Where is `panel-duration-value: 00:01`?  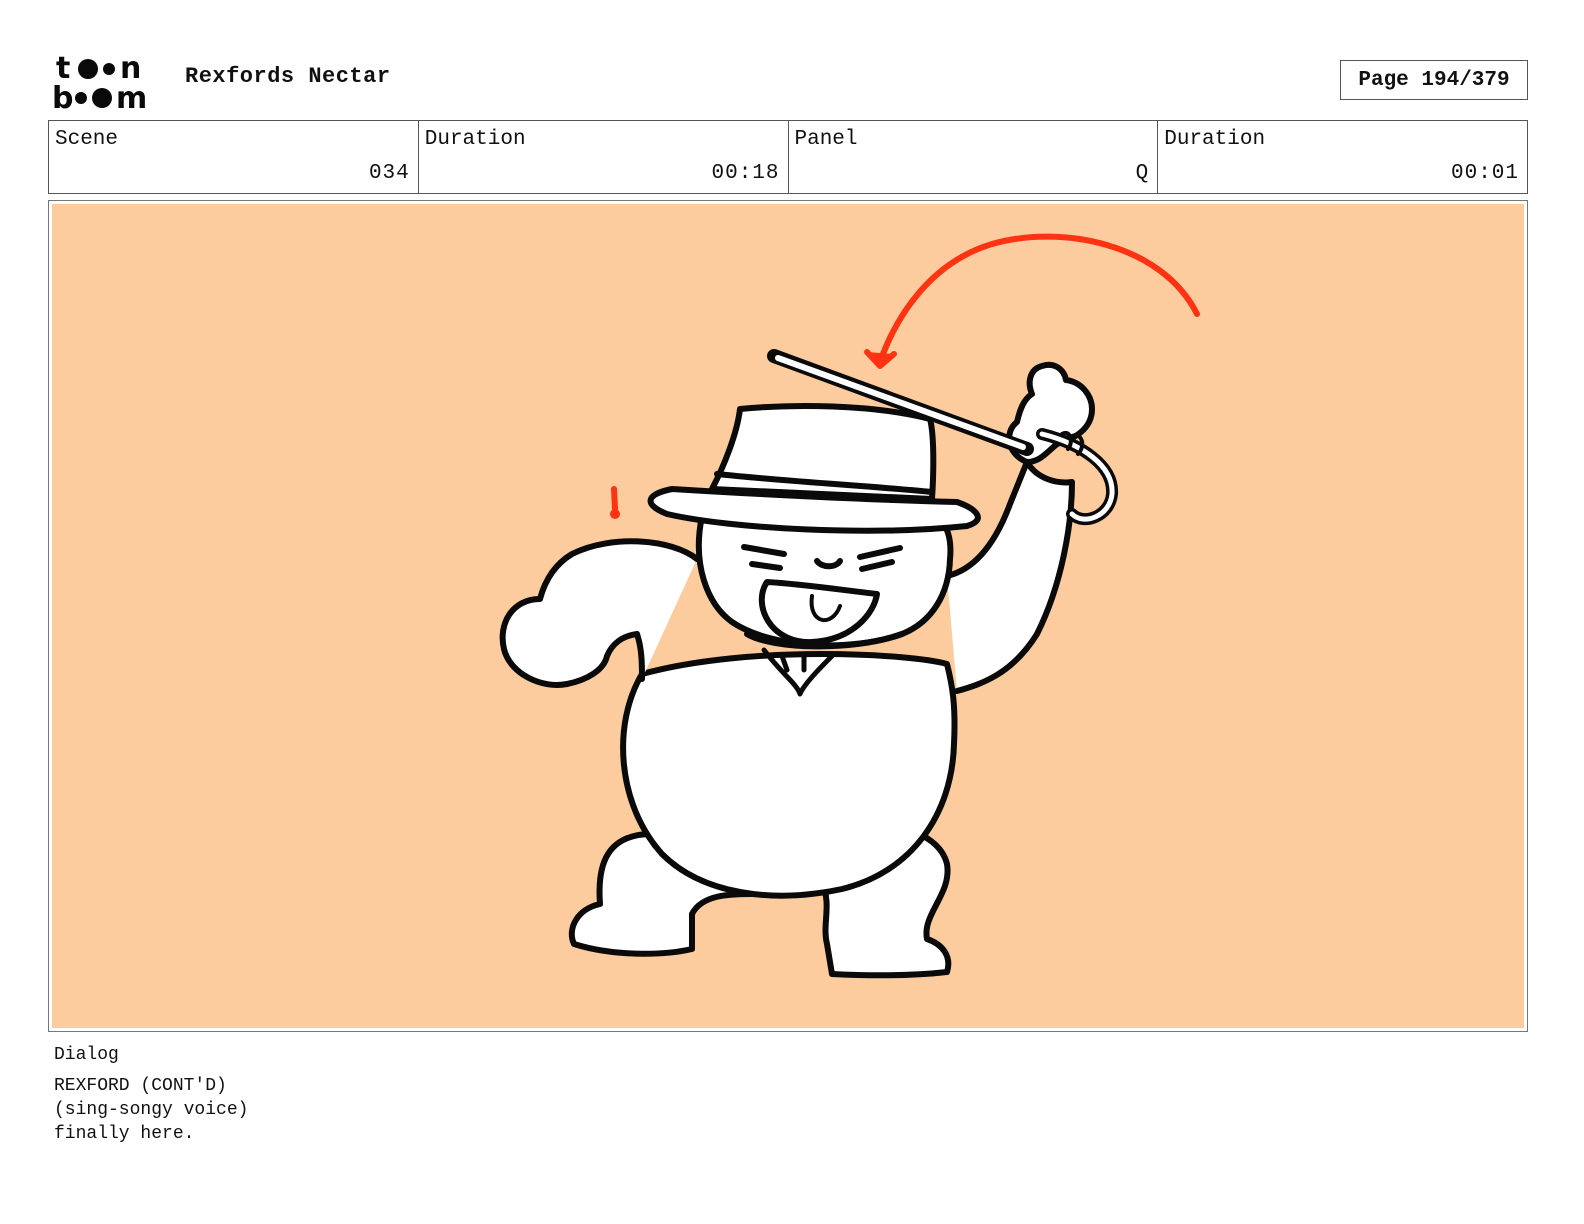
panel-duration-value: 00:01 is located at coordinates (1484, 173).